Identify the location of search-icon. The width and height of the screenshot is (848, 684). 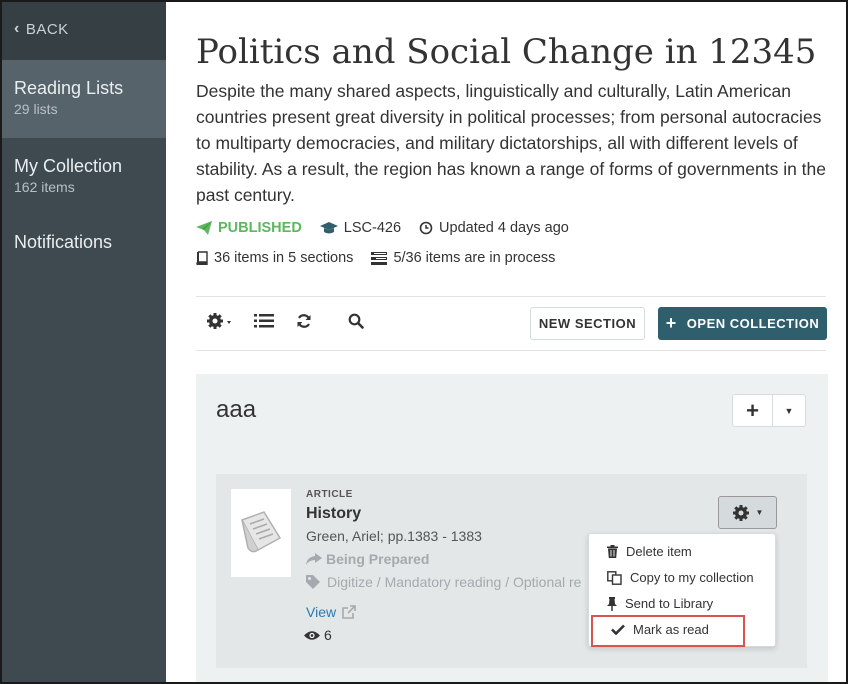
(356, 321).